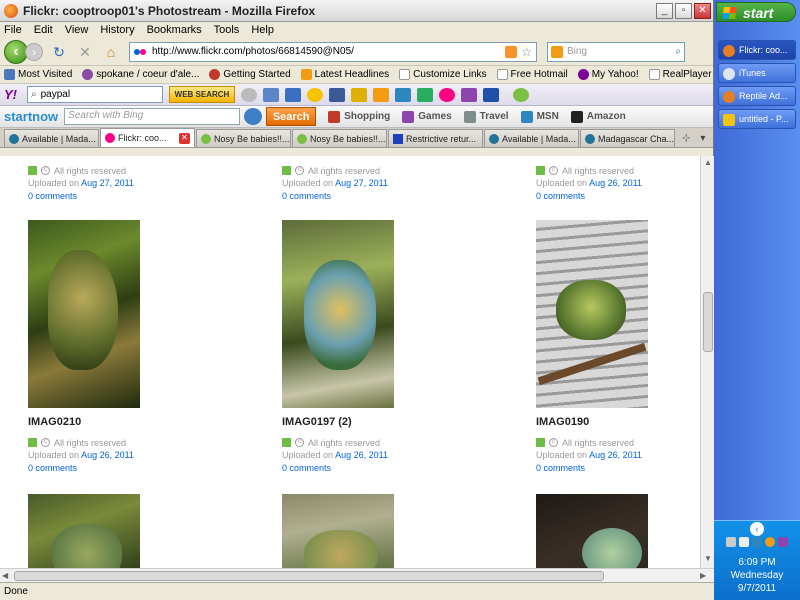 This screenshot has height=600, width=800. What do you see at coordinates (403, 94) in the screenshot?
I see `news-tool-icon` at bounding box center [403, 94].